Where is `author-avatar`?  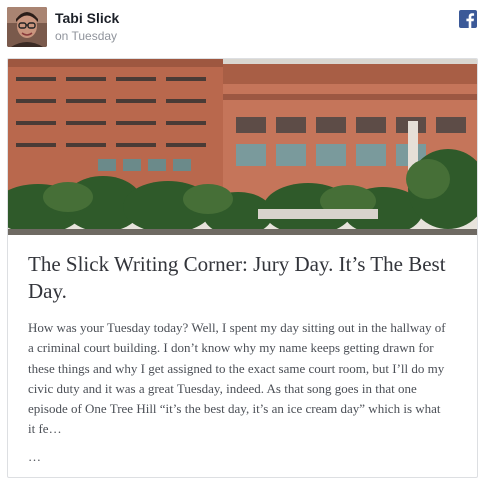 author-avatar is located at coordinates (27, 27).